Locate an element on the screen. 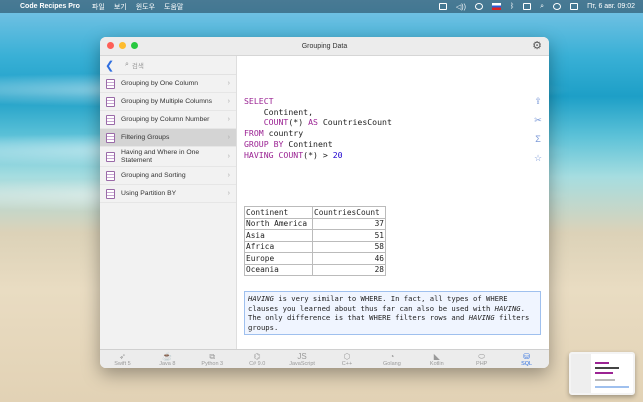 The width and height of the screenshot is (643, 402). table-row: Oceania 28 is located at coordinates (315, 269).